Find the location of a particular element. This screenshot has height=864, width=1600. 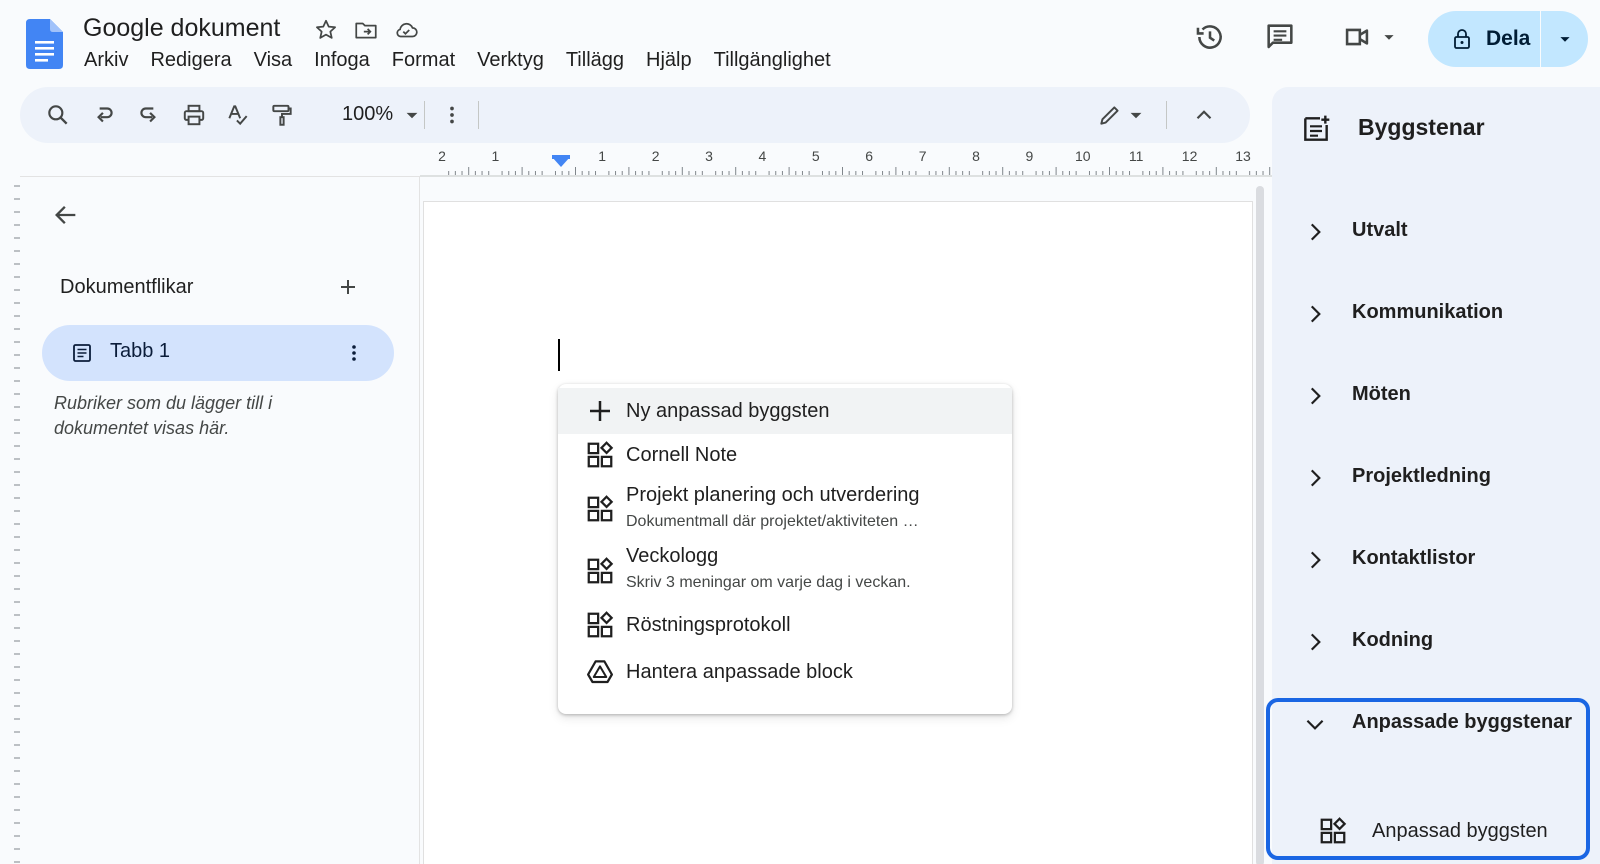

ruler-label: 6 is located at coordinates (869, 156).